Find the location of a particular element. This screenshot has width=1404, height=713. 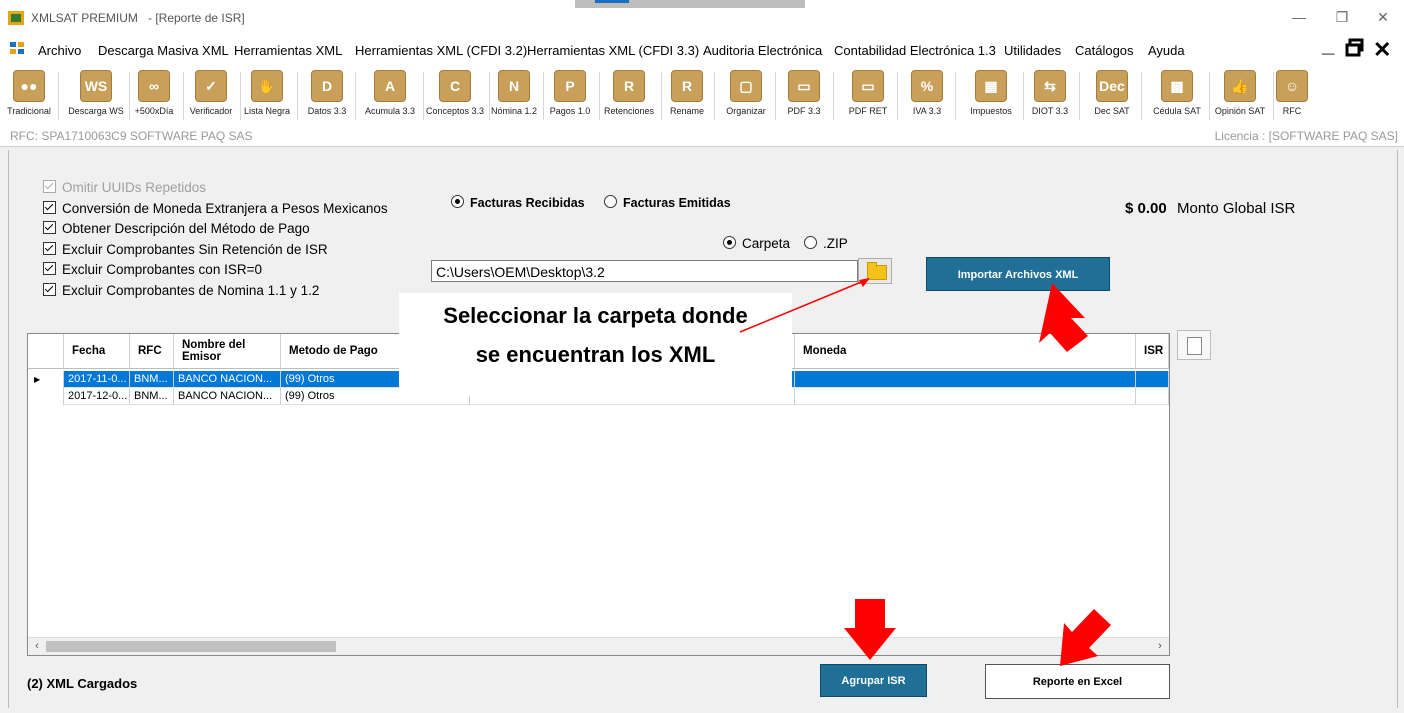

copy-page-icon is located at coordinates (1194, 346).